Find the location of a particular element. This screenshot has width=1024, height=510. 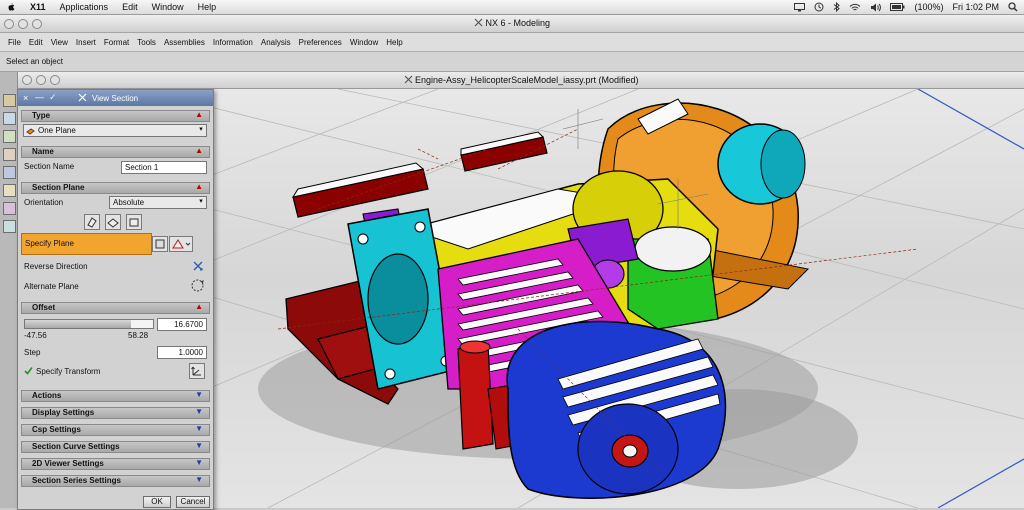

plane-method-select is located at coordinates (181, 244).